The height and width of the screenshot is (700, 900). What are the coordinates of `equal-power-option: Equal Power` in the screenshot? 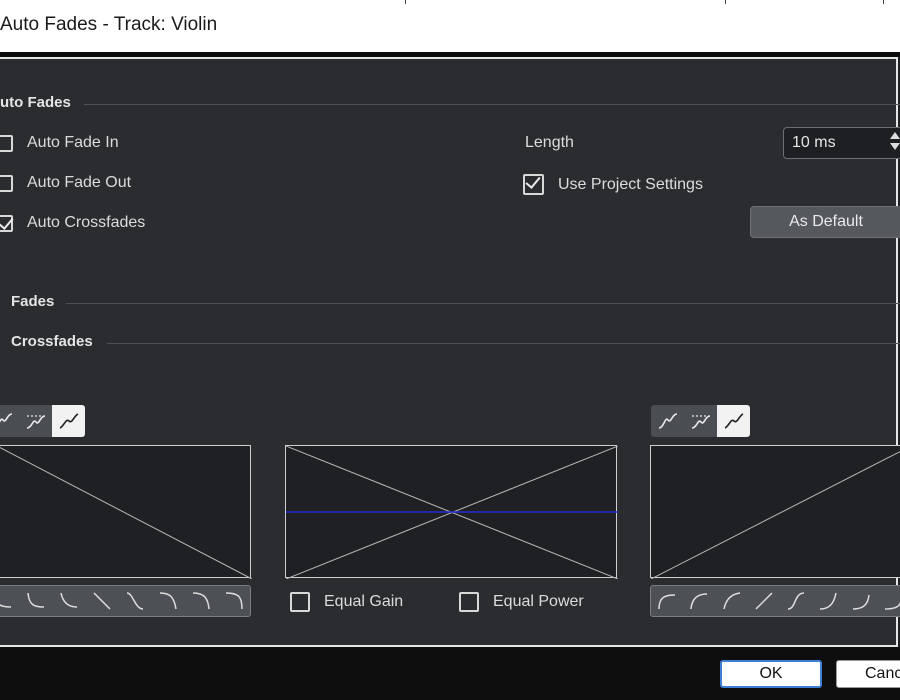 It's located at (521, 602).